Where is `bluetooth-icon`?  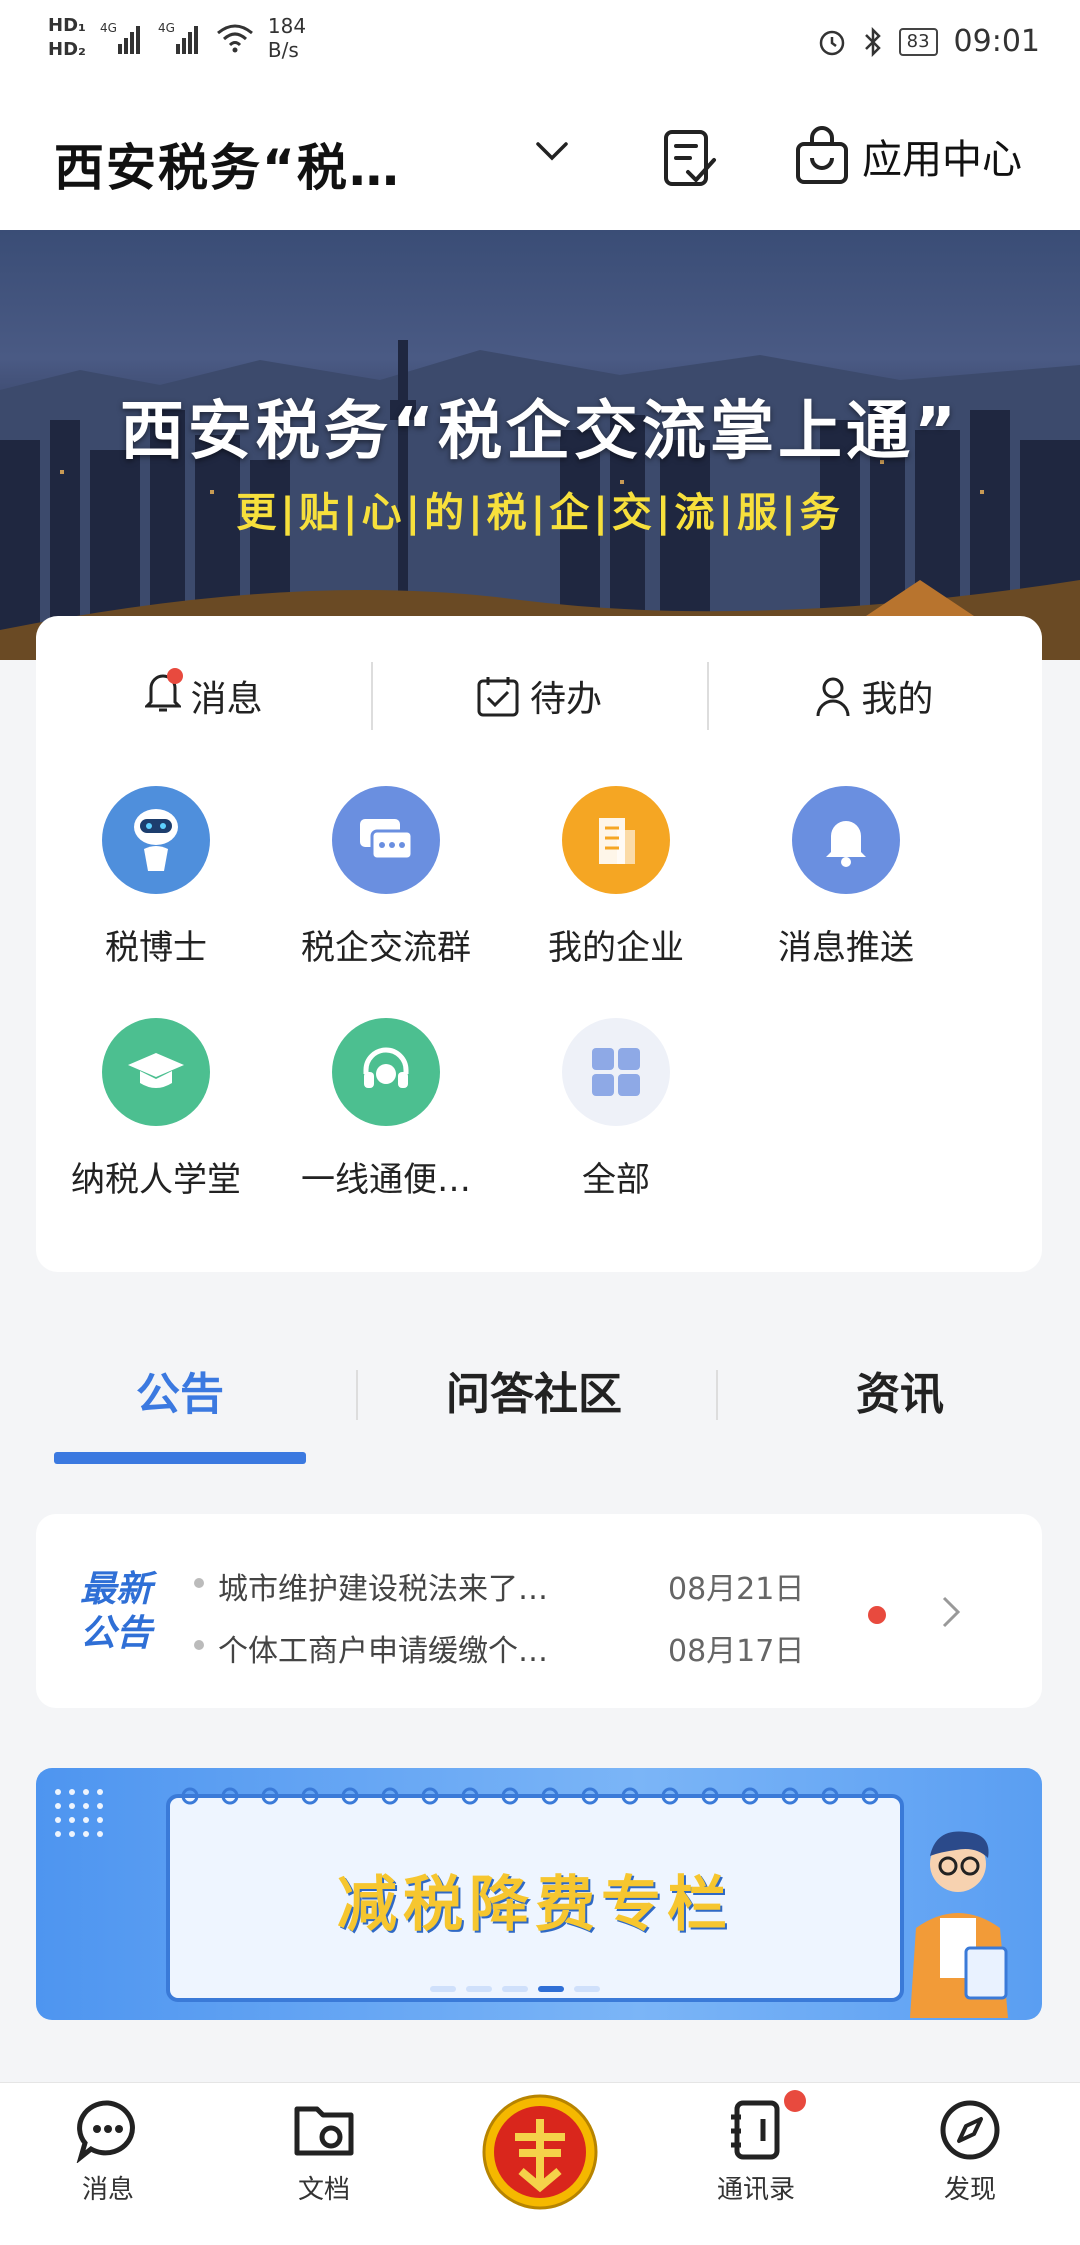
bluetooth-icon is located at coordinates (872, 41).